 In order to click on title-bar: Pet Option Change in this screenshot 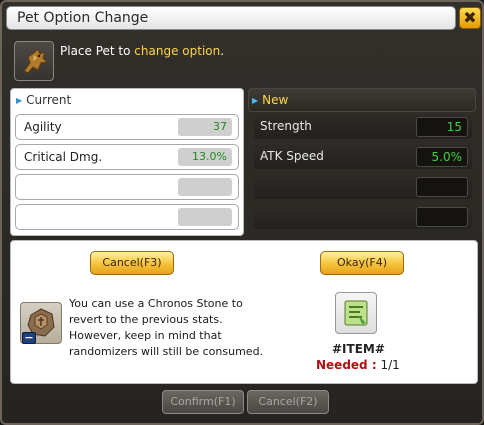, I will do `click(231, 18)`.